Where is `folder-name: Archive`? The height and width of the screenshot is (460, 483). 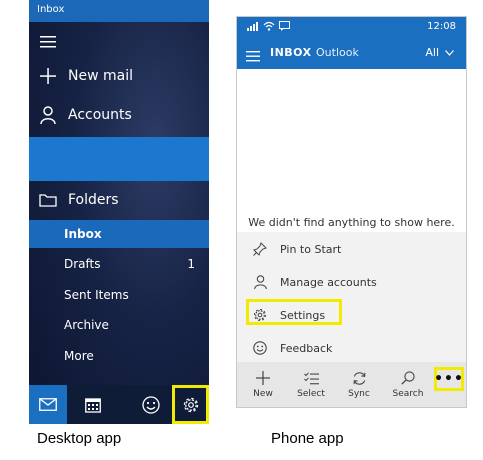 folder-name: Archive is located at coordinates (86, 325).